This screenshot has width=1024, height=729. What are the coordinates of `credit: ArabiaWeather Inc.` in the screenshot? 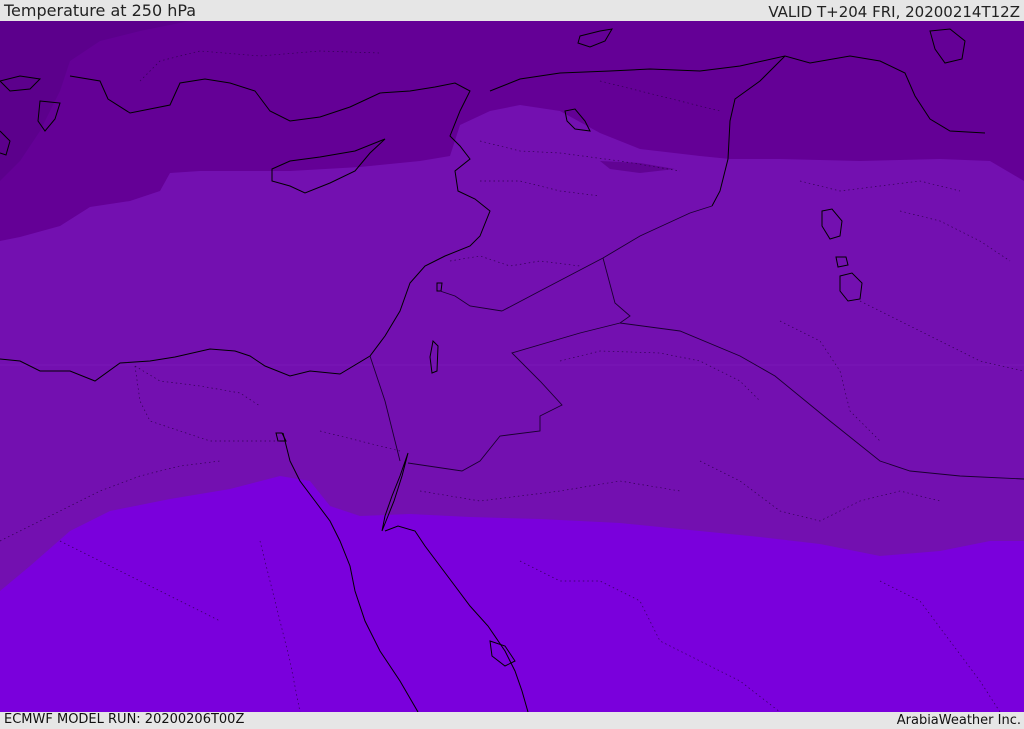 It's located at (958, 720).